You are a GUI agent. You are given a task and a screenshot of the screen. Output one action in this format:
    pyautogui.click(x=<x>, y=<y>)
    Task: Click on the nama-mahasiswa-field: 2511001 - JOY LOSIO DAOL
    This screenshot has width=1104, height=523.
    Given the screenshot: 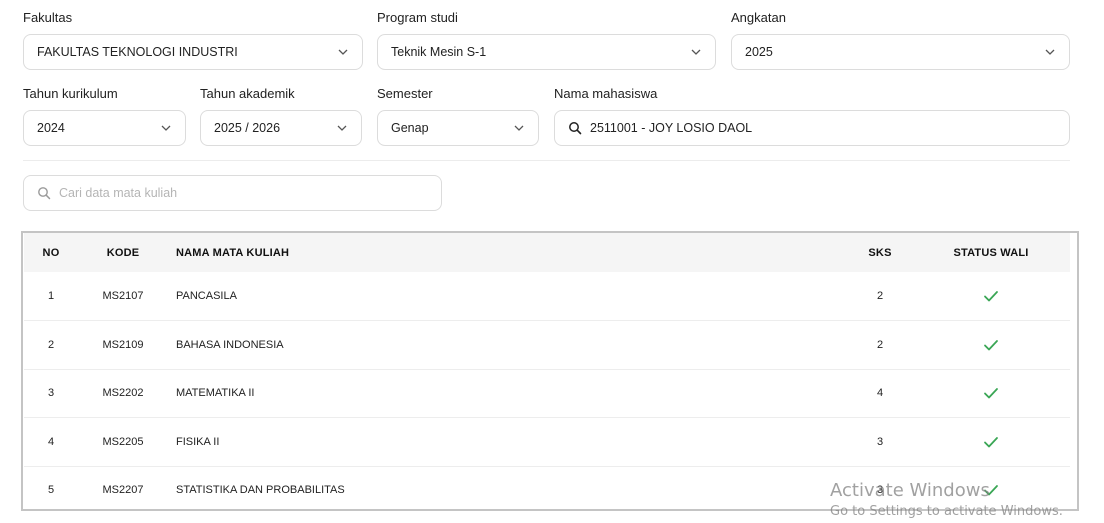 What is the action you would take?
    pyautogui.click(x=812, y=128)
    